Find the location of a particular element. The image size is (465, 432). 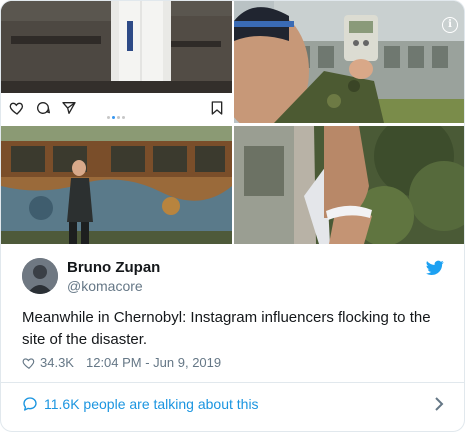

photo-2-image is located at coordinates (349, 62).